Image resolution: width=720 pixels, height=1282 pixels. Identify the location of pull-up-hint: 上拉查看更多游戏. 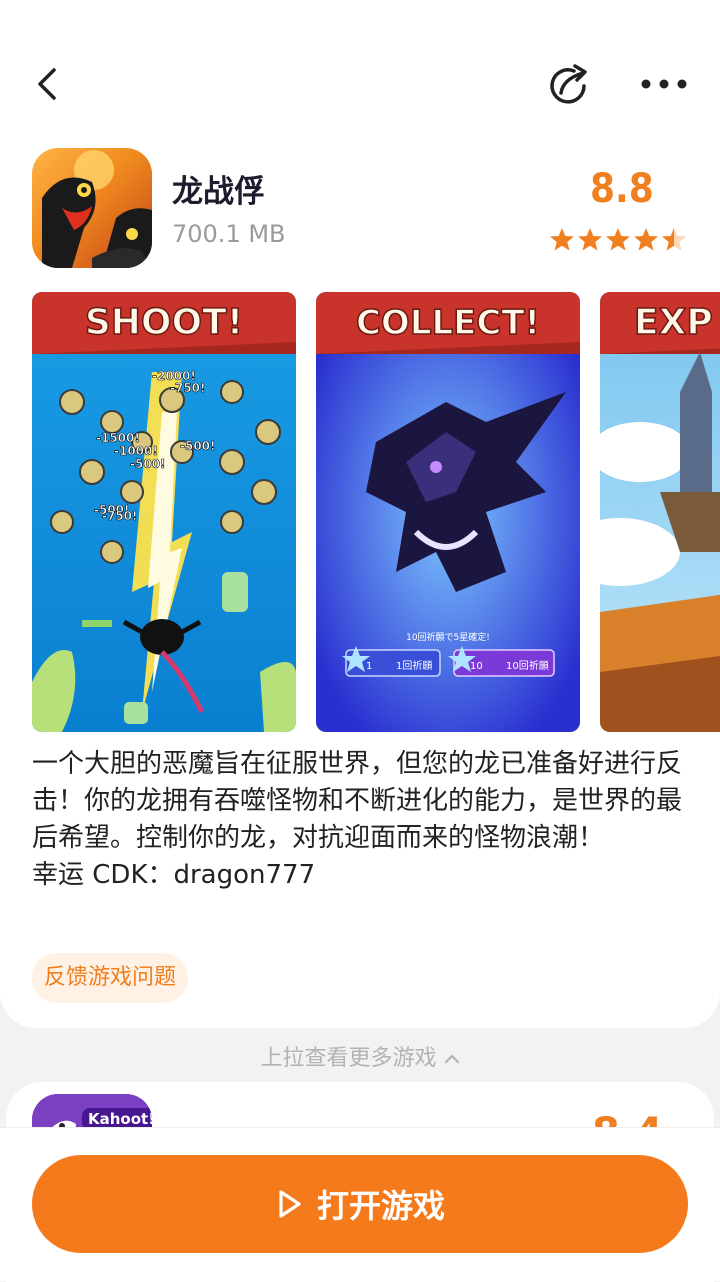
(360, 1056).